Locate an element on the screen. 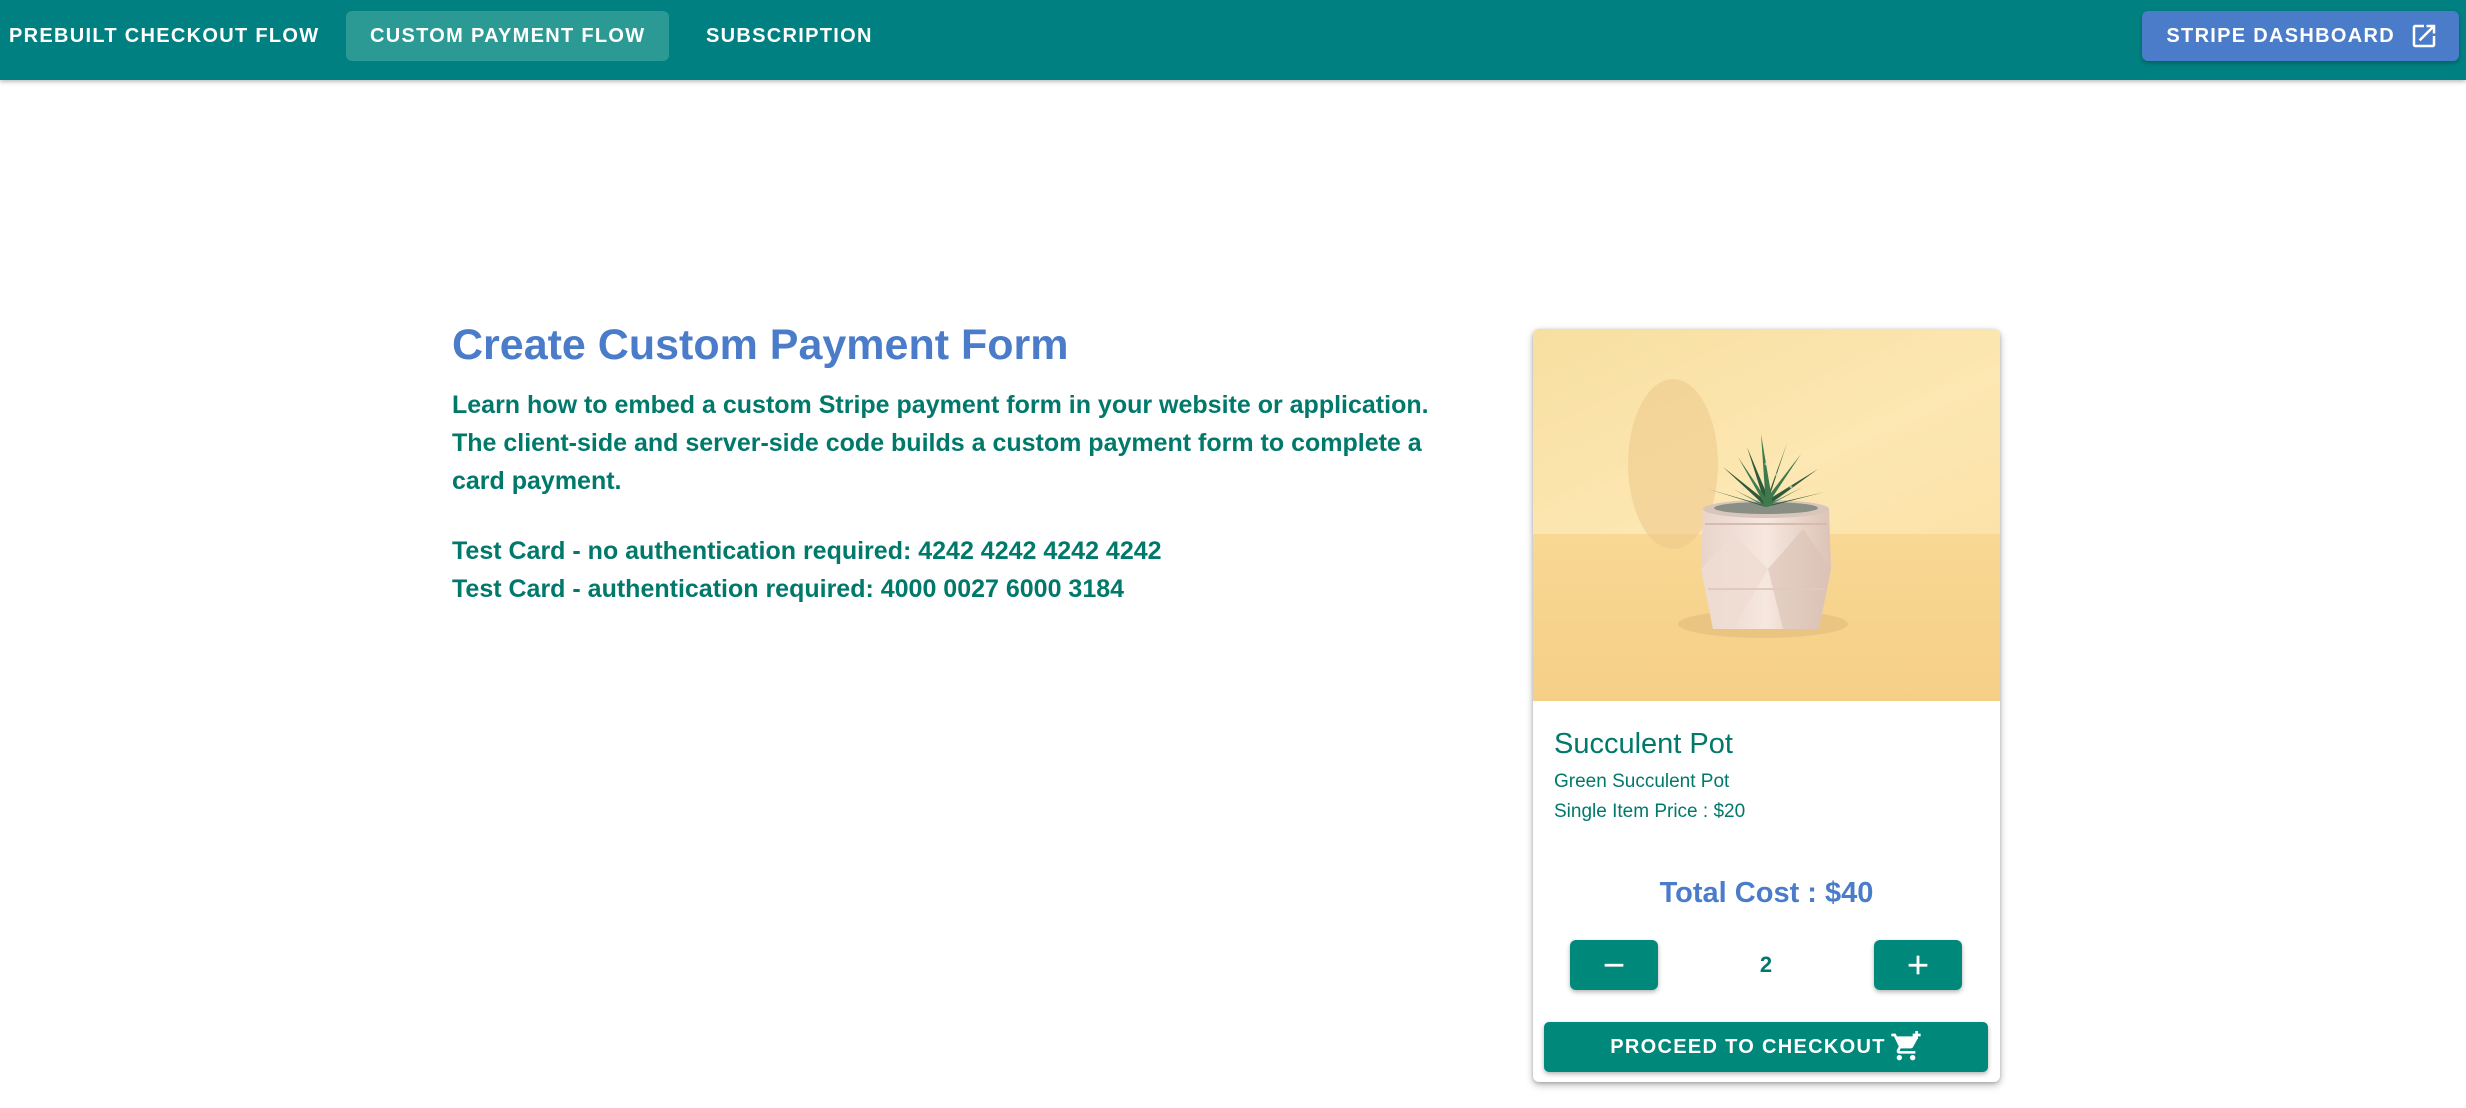 The height and width of the screenshot is (1108, 2466). minus-icon is located at coordinates (1614, 965).